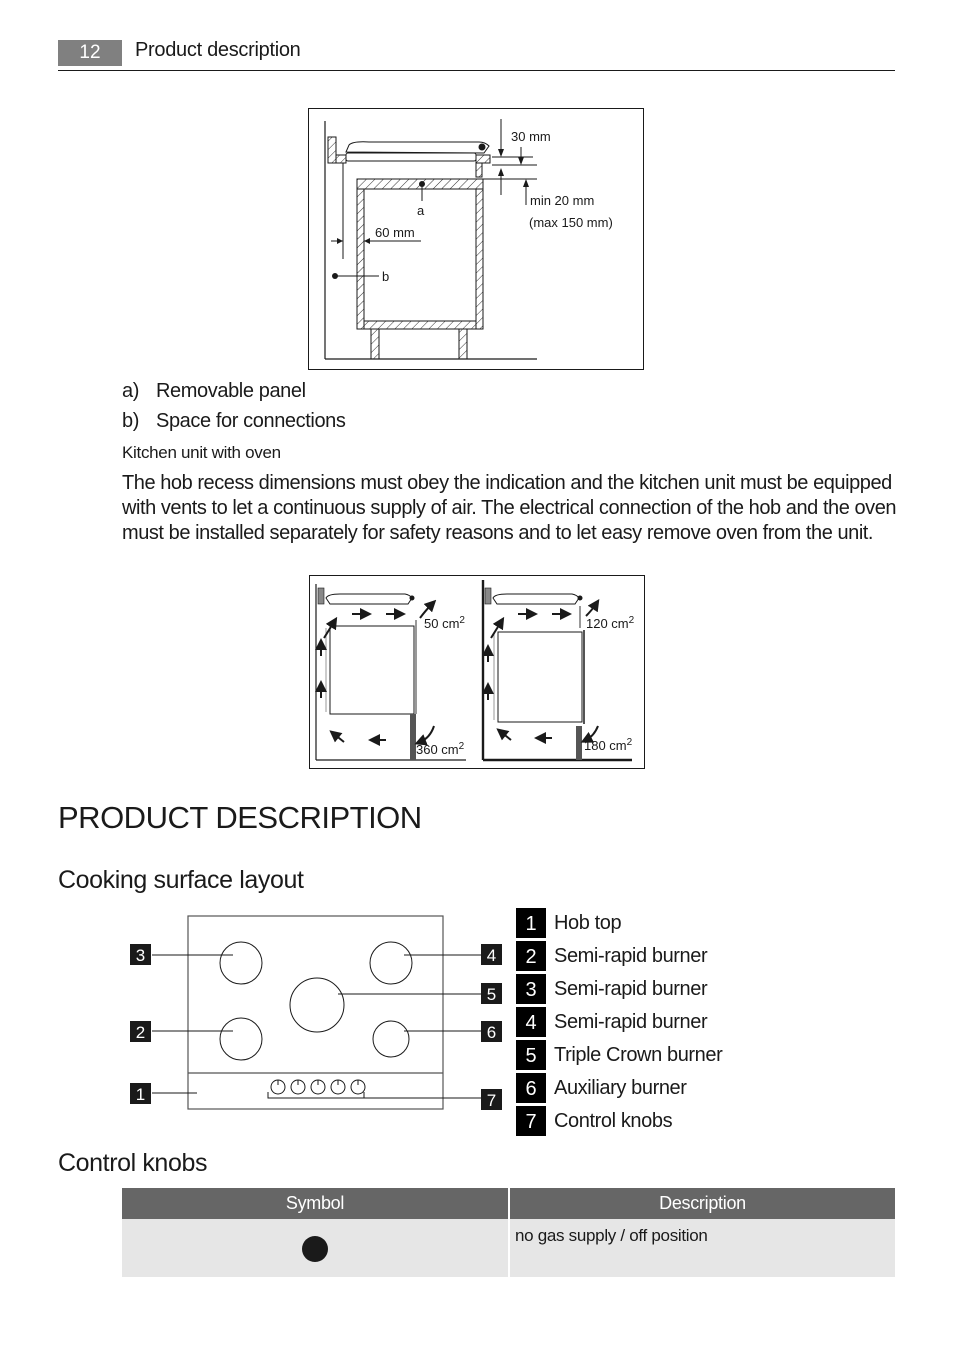 The image size is (954, 1352). I want to click on legend-text: Removable panel, so click(231, 391).